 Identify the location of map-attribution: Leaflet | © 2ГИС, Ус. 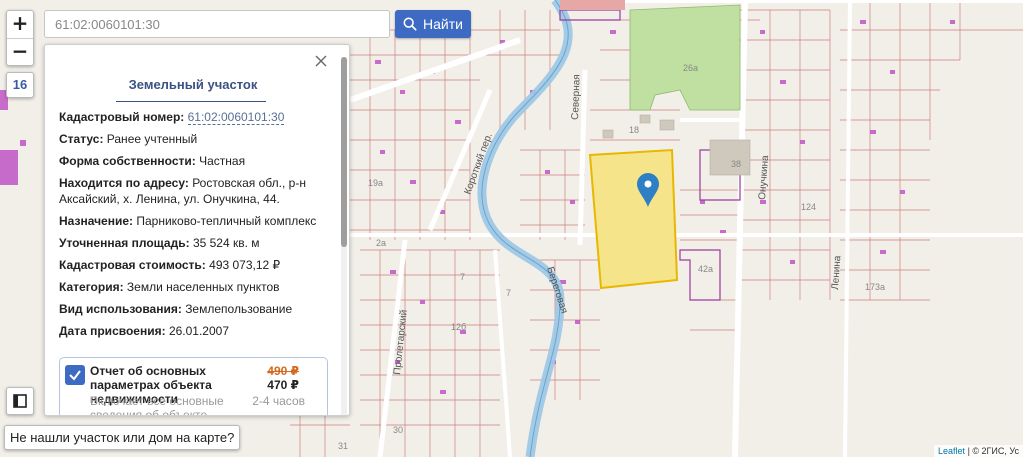
(978, 451).